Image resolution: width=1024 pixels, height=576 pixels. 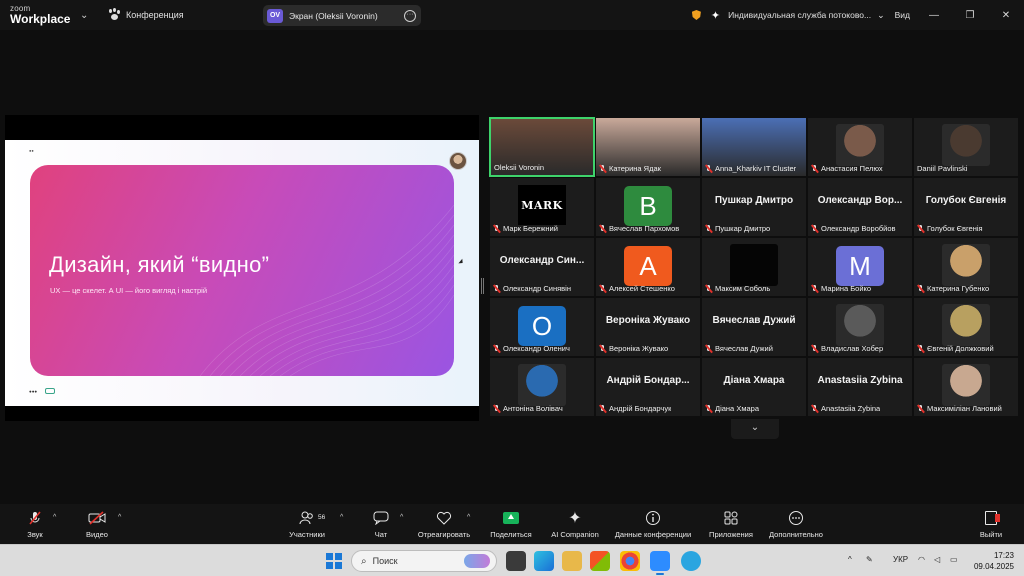 What do you see at coordinates (934, 15) in the screenshot?
I see `minimize-icon: —` at bounding box center [934, 15].